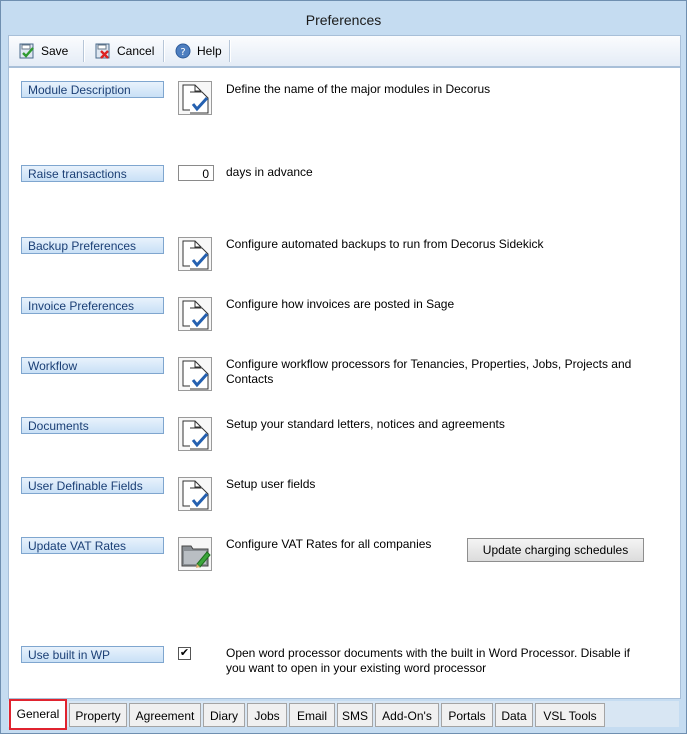  I want to click on raise-transactions-button: Raise transactions, so click(92, 173).